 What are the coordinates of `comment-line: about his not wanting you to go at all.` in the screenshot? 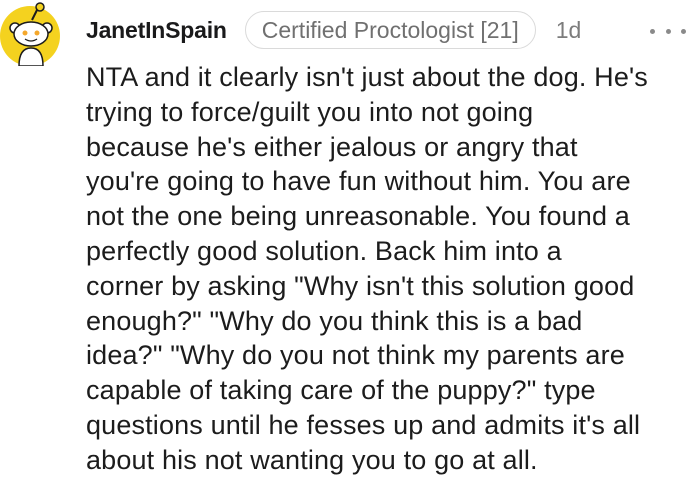 It's located at (312, 459).